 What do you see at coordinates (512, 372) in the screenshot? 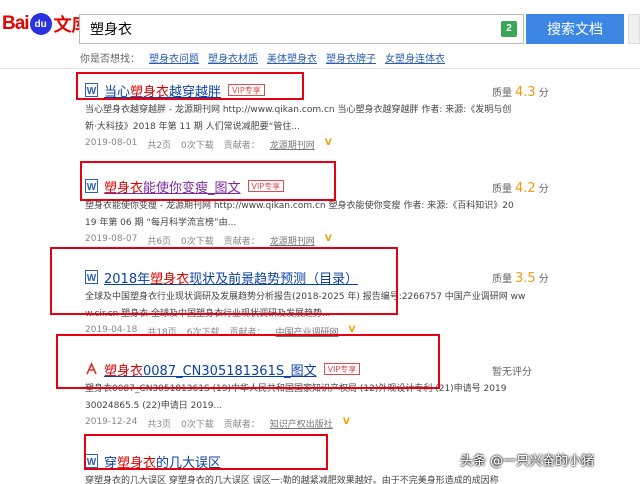
I see `quality-score: 暂无评分` at bounding box center [512, 372].